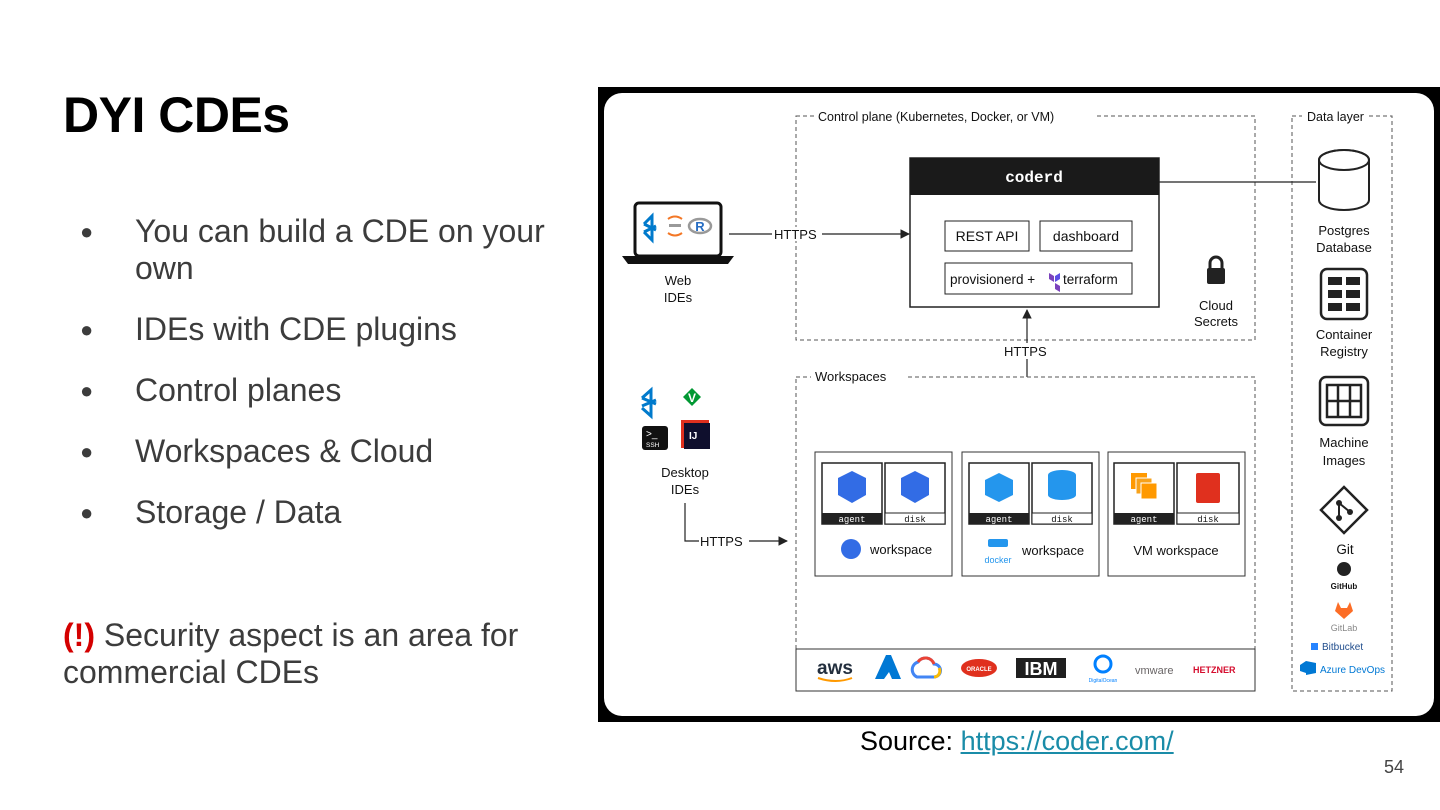  What do you see at coordinates (1062, 485) in the screenshot?
I see `storage-stack-icon` at bounding box center [1062, 485].